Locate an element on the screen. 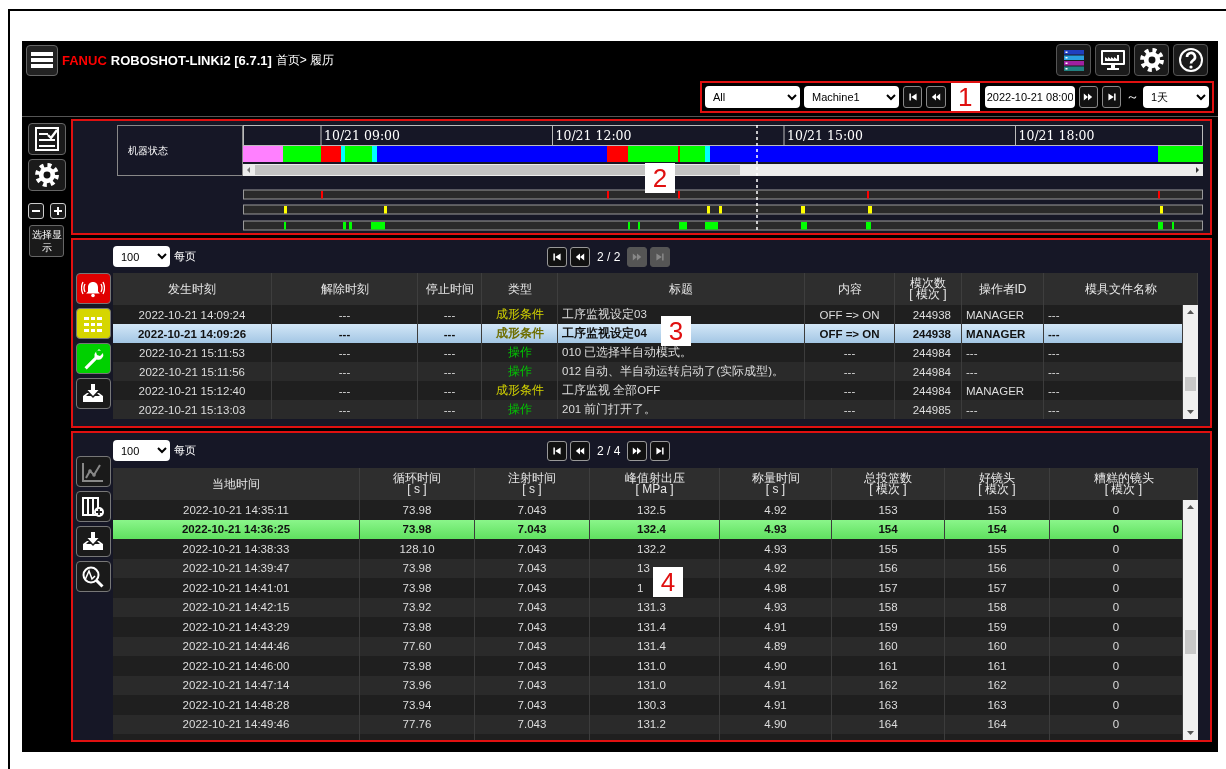 The width and height of the screenshot is (1226, 769). monitor-button is located at coordinates (1112, 60).